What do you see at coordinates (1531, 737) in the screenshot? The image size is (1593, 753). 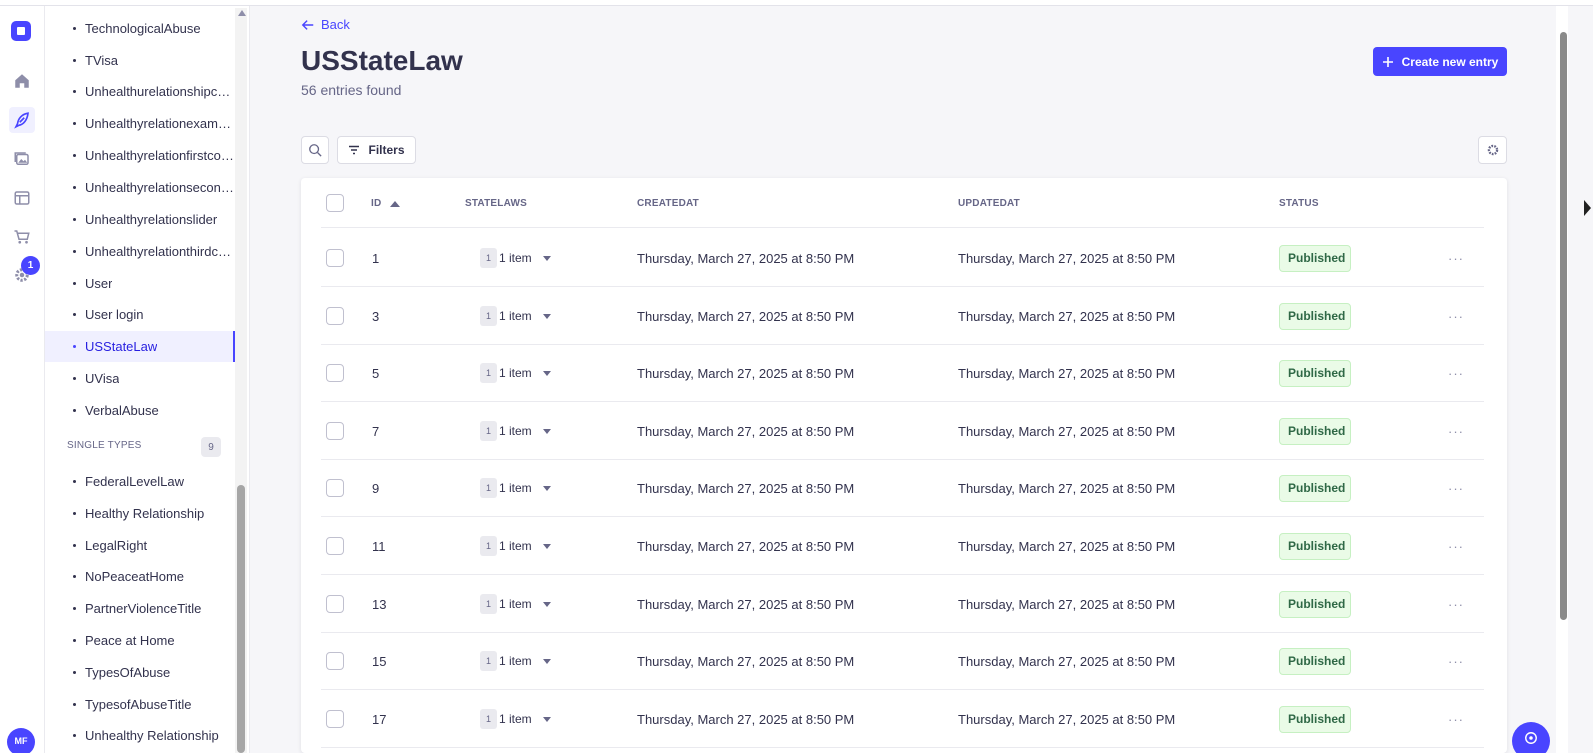 I see `help-button` at bounding box center [1531, 737].